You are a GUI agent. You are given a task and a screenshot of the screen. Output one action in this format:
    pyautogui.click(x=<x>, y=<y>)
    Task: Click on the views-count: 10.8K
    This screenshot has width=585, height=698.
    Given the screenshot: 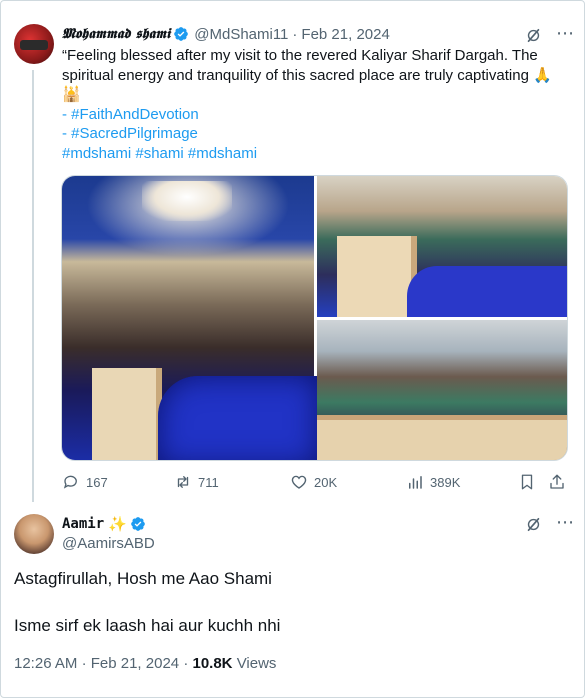 What is the action you would take?
    pyautogui.click(x=212, y=663)
    